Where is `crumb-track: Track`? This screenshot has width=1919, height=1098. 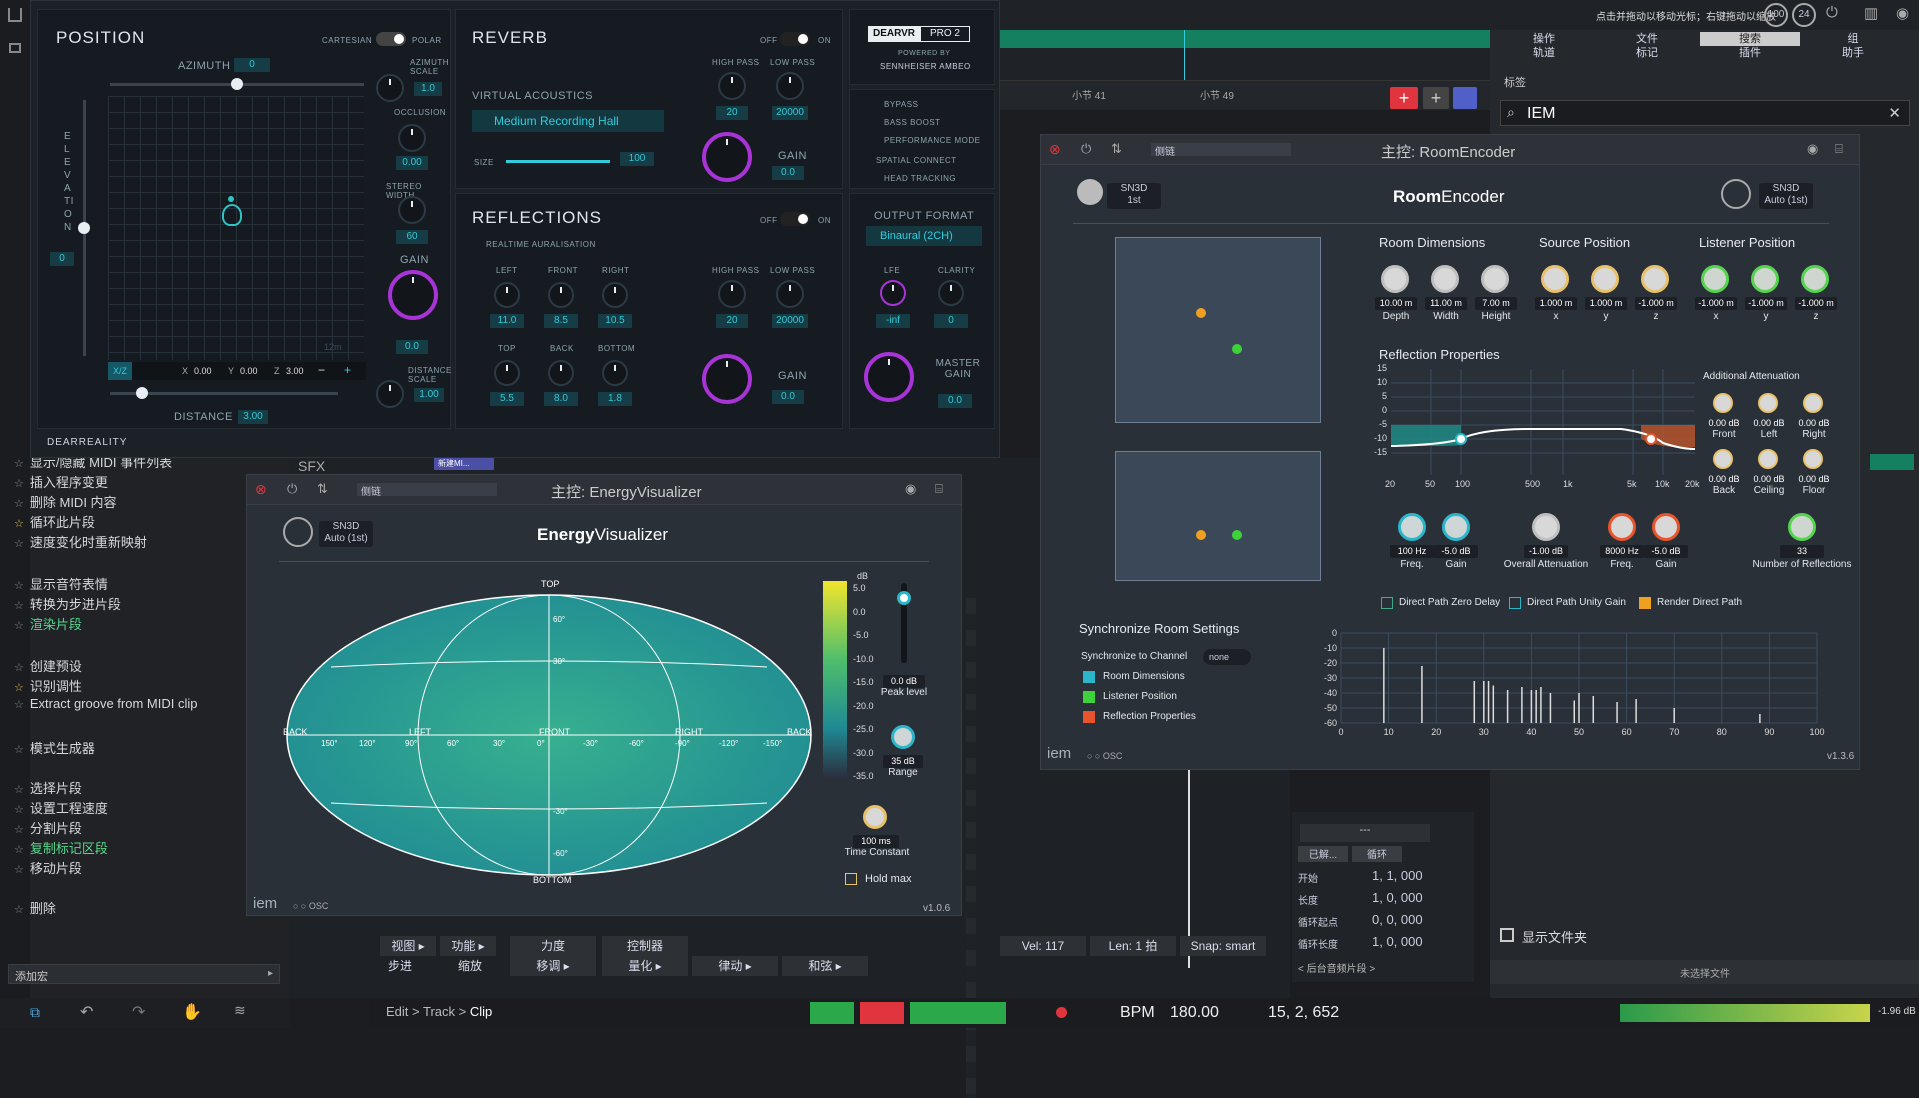 crumb-track: Track is located at coordinates (439, 1011).